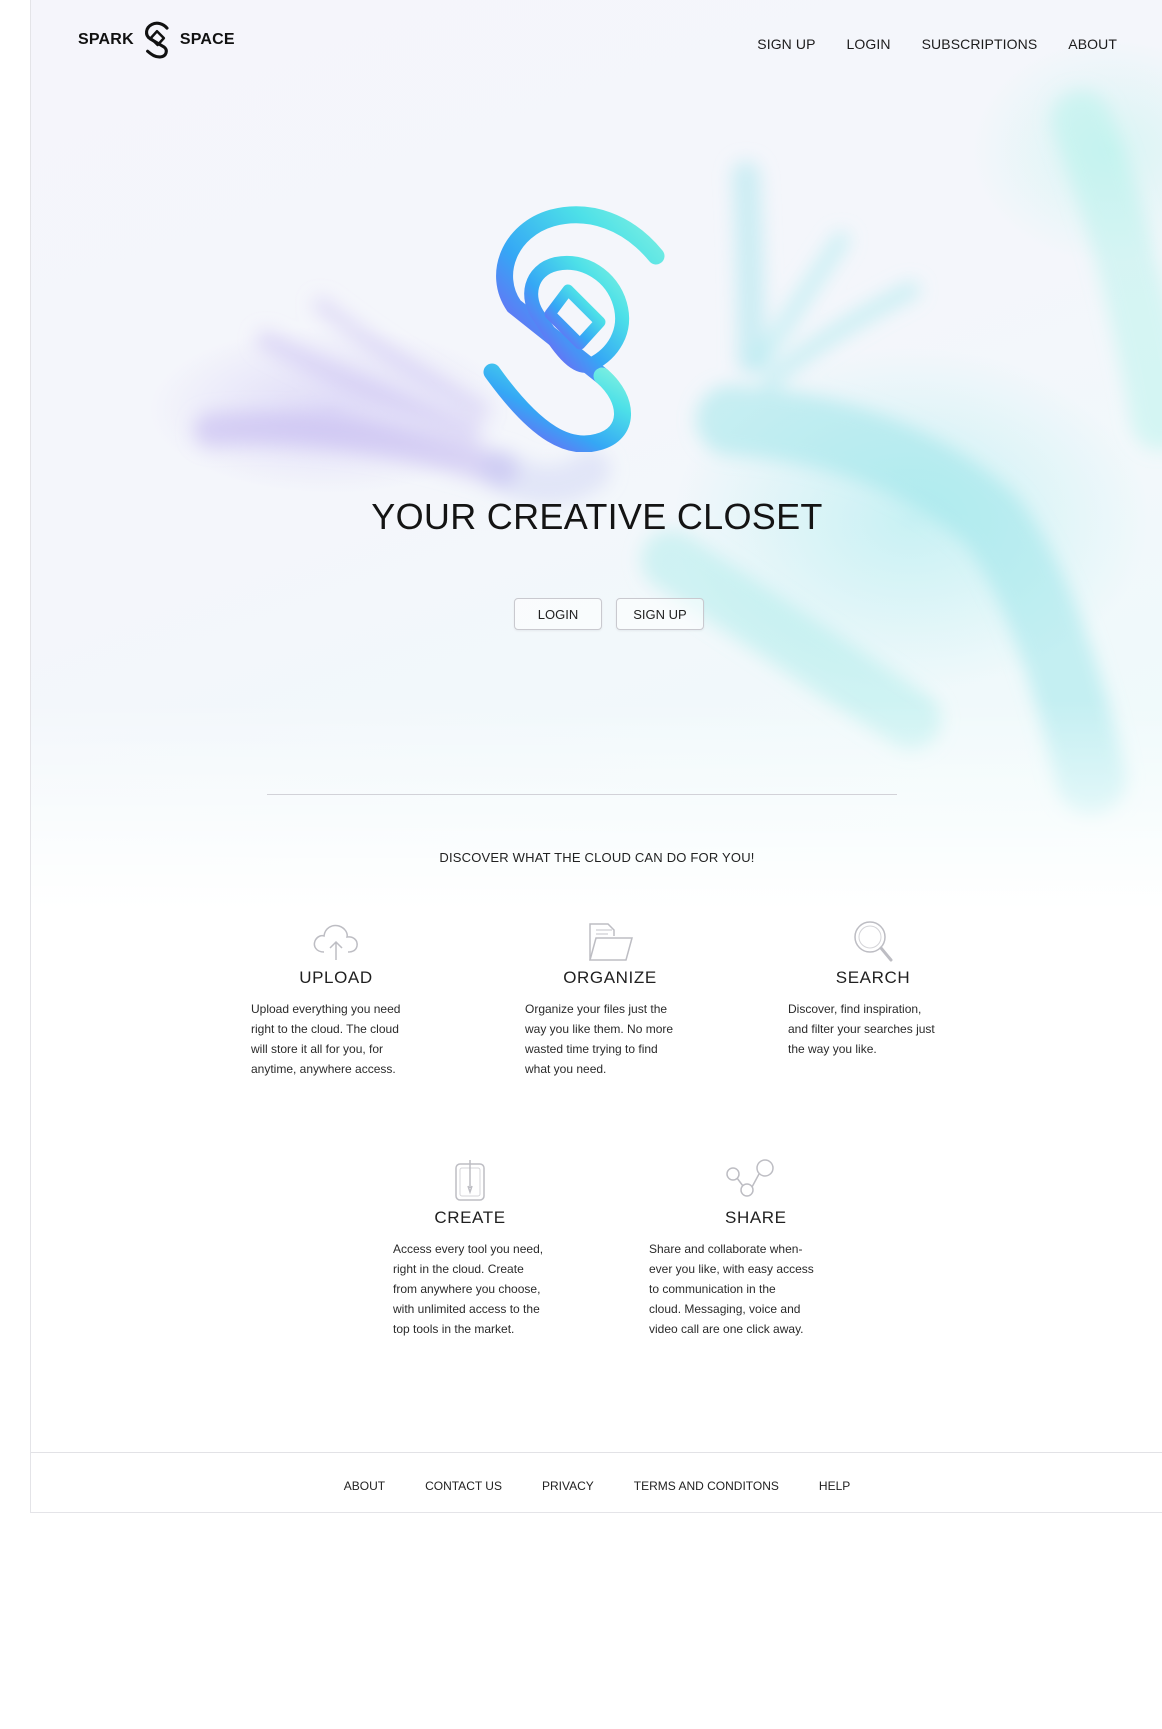  I want to click on folder-icon, so click(611, 942).